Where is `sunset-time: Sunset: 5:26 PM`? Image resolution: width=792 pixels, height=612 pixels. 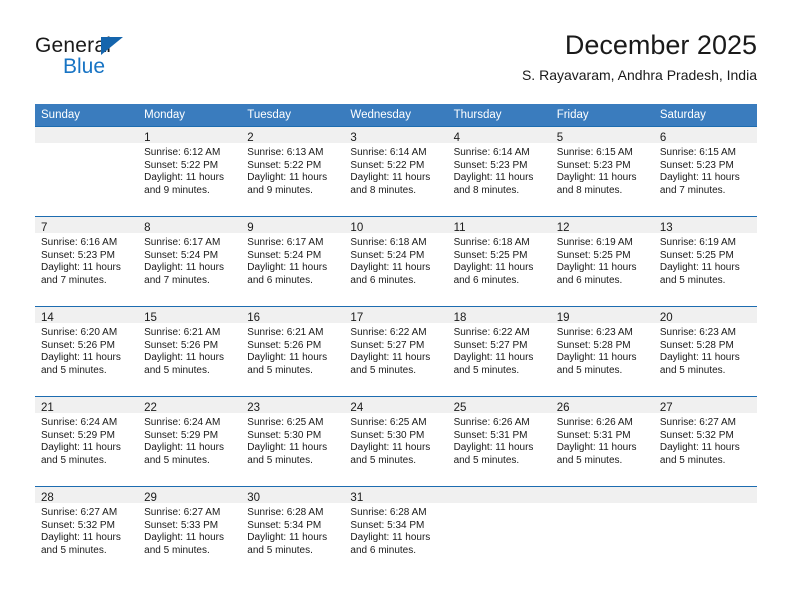
sunset-time: Sunset: 5:26 PM is located at coordinates (181, 345).